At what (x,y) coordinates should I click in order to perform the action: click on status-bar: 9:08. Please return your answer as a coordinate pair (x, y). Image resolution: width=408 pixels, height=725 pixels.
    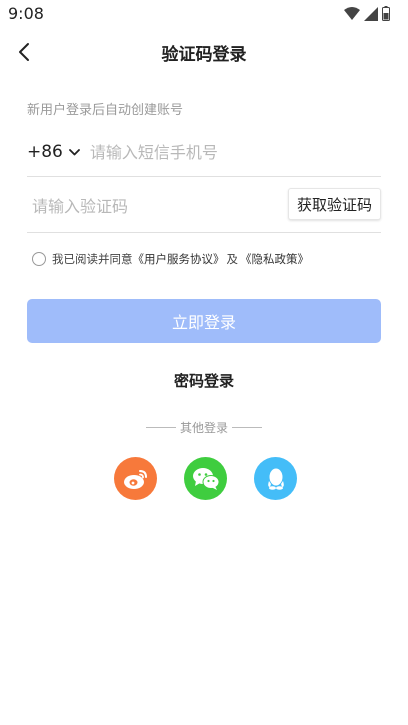
    Looking at the image, I should click on (204, 15).